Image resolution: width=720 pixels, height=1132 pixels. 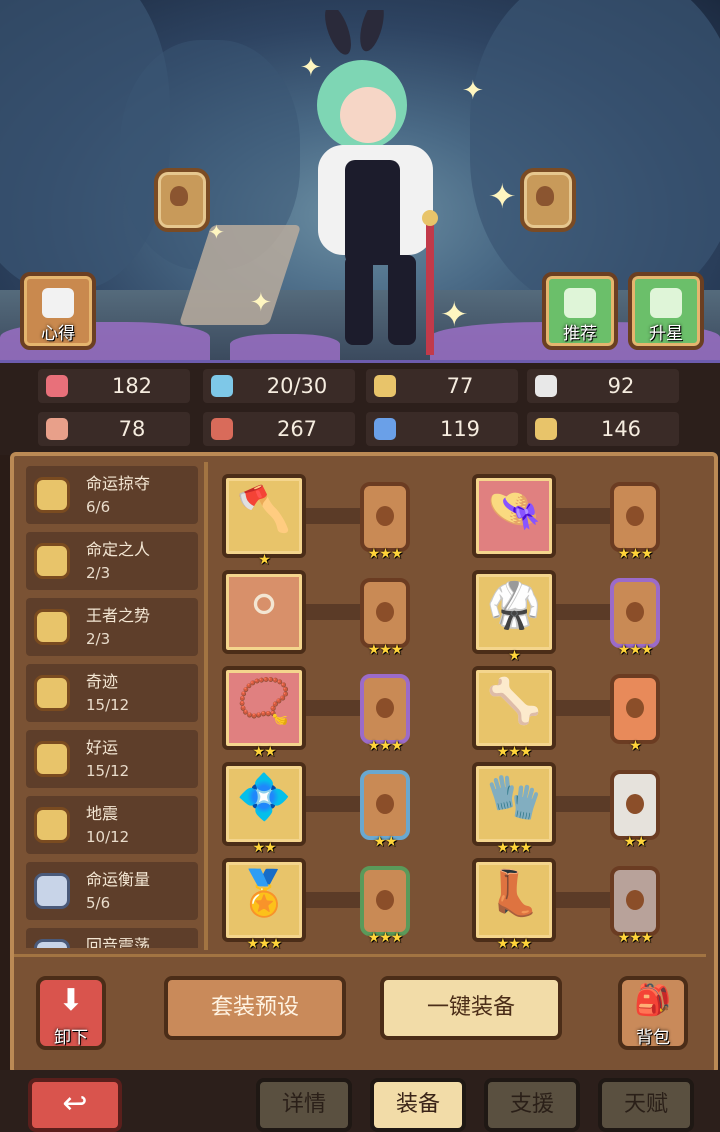 I want to click on set-item: 命运衡量 5/6, so click(x=112, y=891).